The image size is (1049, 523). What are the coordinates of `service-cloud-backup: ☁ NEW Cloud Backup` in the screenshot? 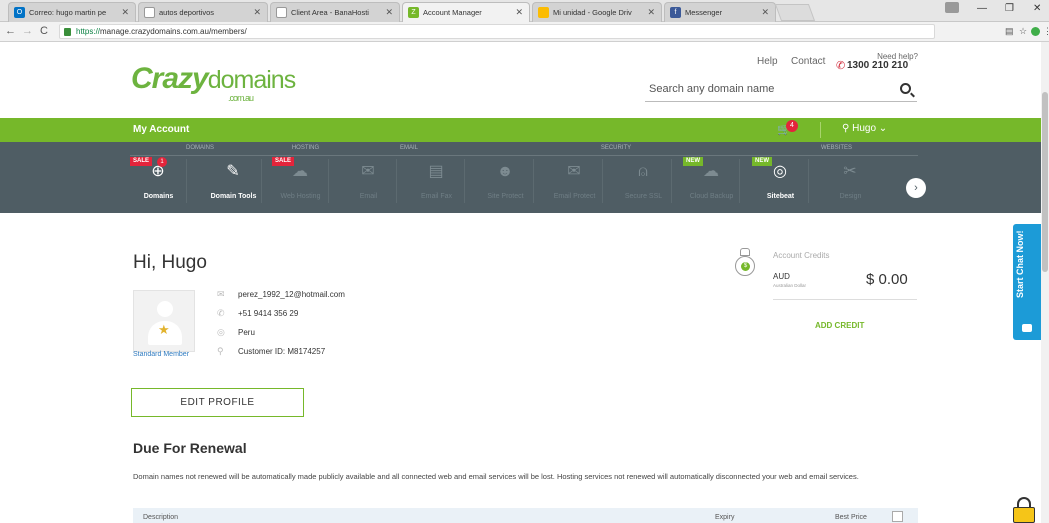 It's located at (711, 180).